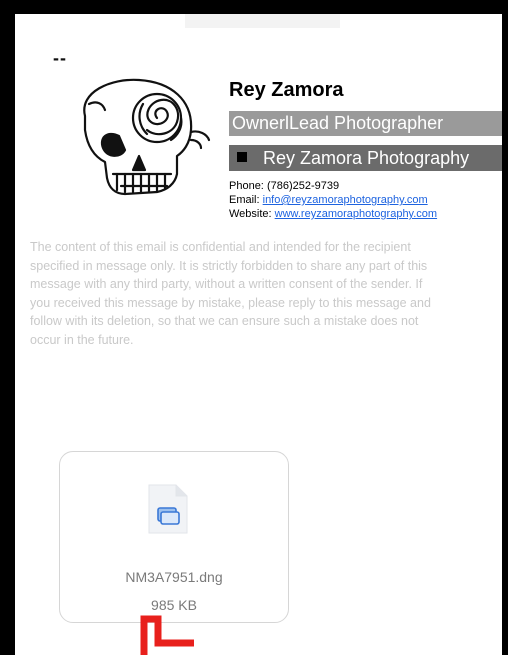  Describe the element at coordinates (250, 214) in the screenshot. I see `website-label: Website:` at that location.